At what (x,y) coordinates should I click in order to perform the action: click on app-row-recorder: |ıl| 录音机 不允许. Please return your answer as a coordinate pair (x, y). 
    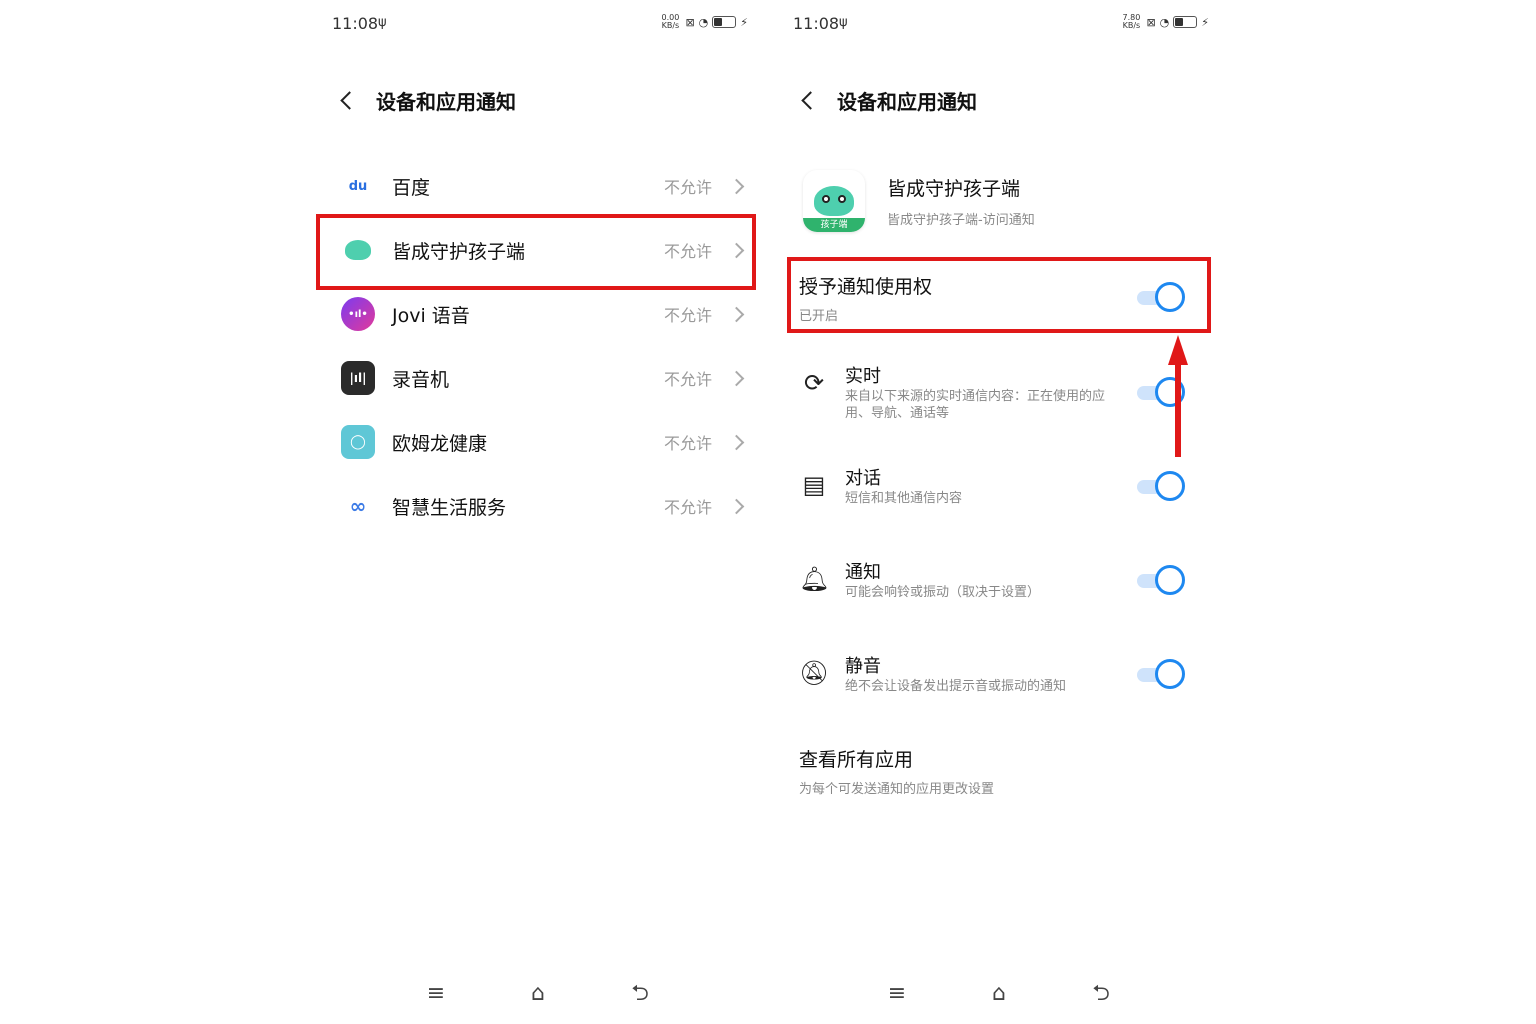
    Looking at the image, I should click on (540, 378).